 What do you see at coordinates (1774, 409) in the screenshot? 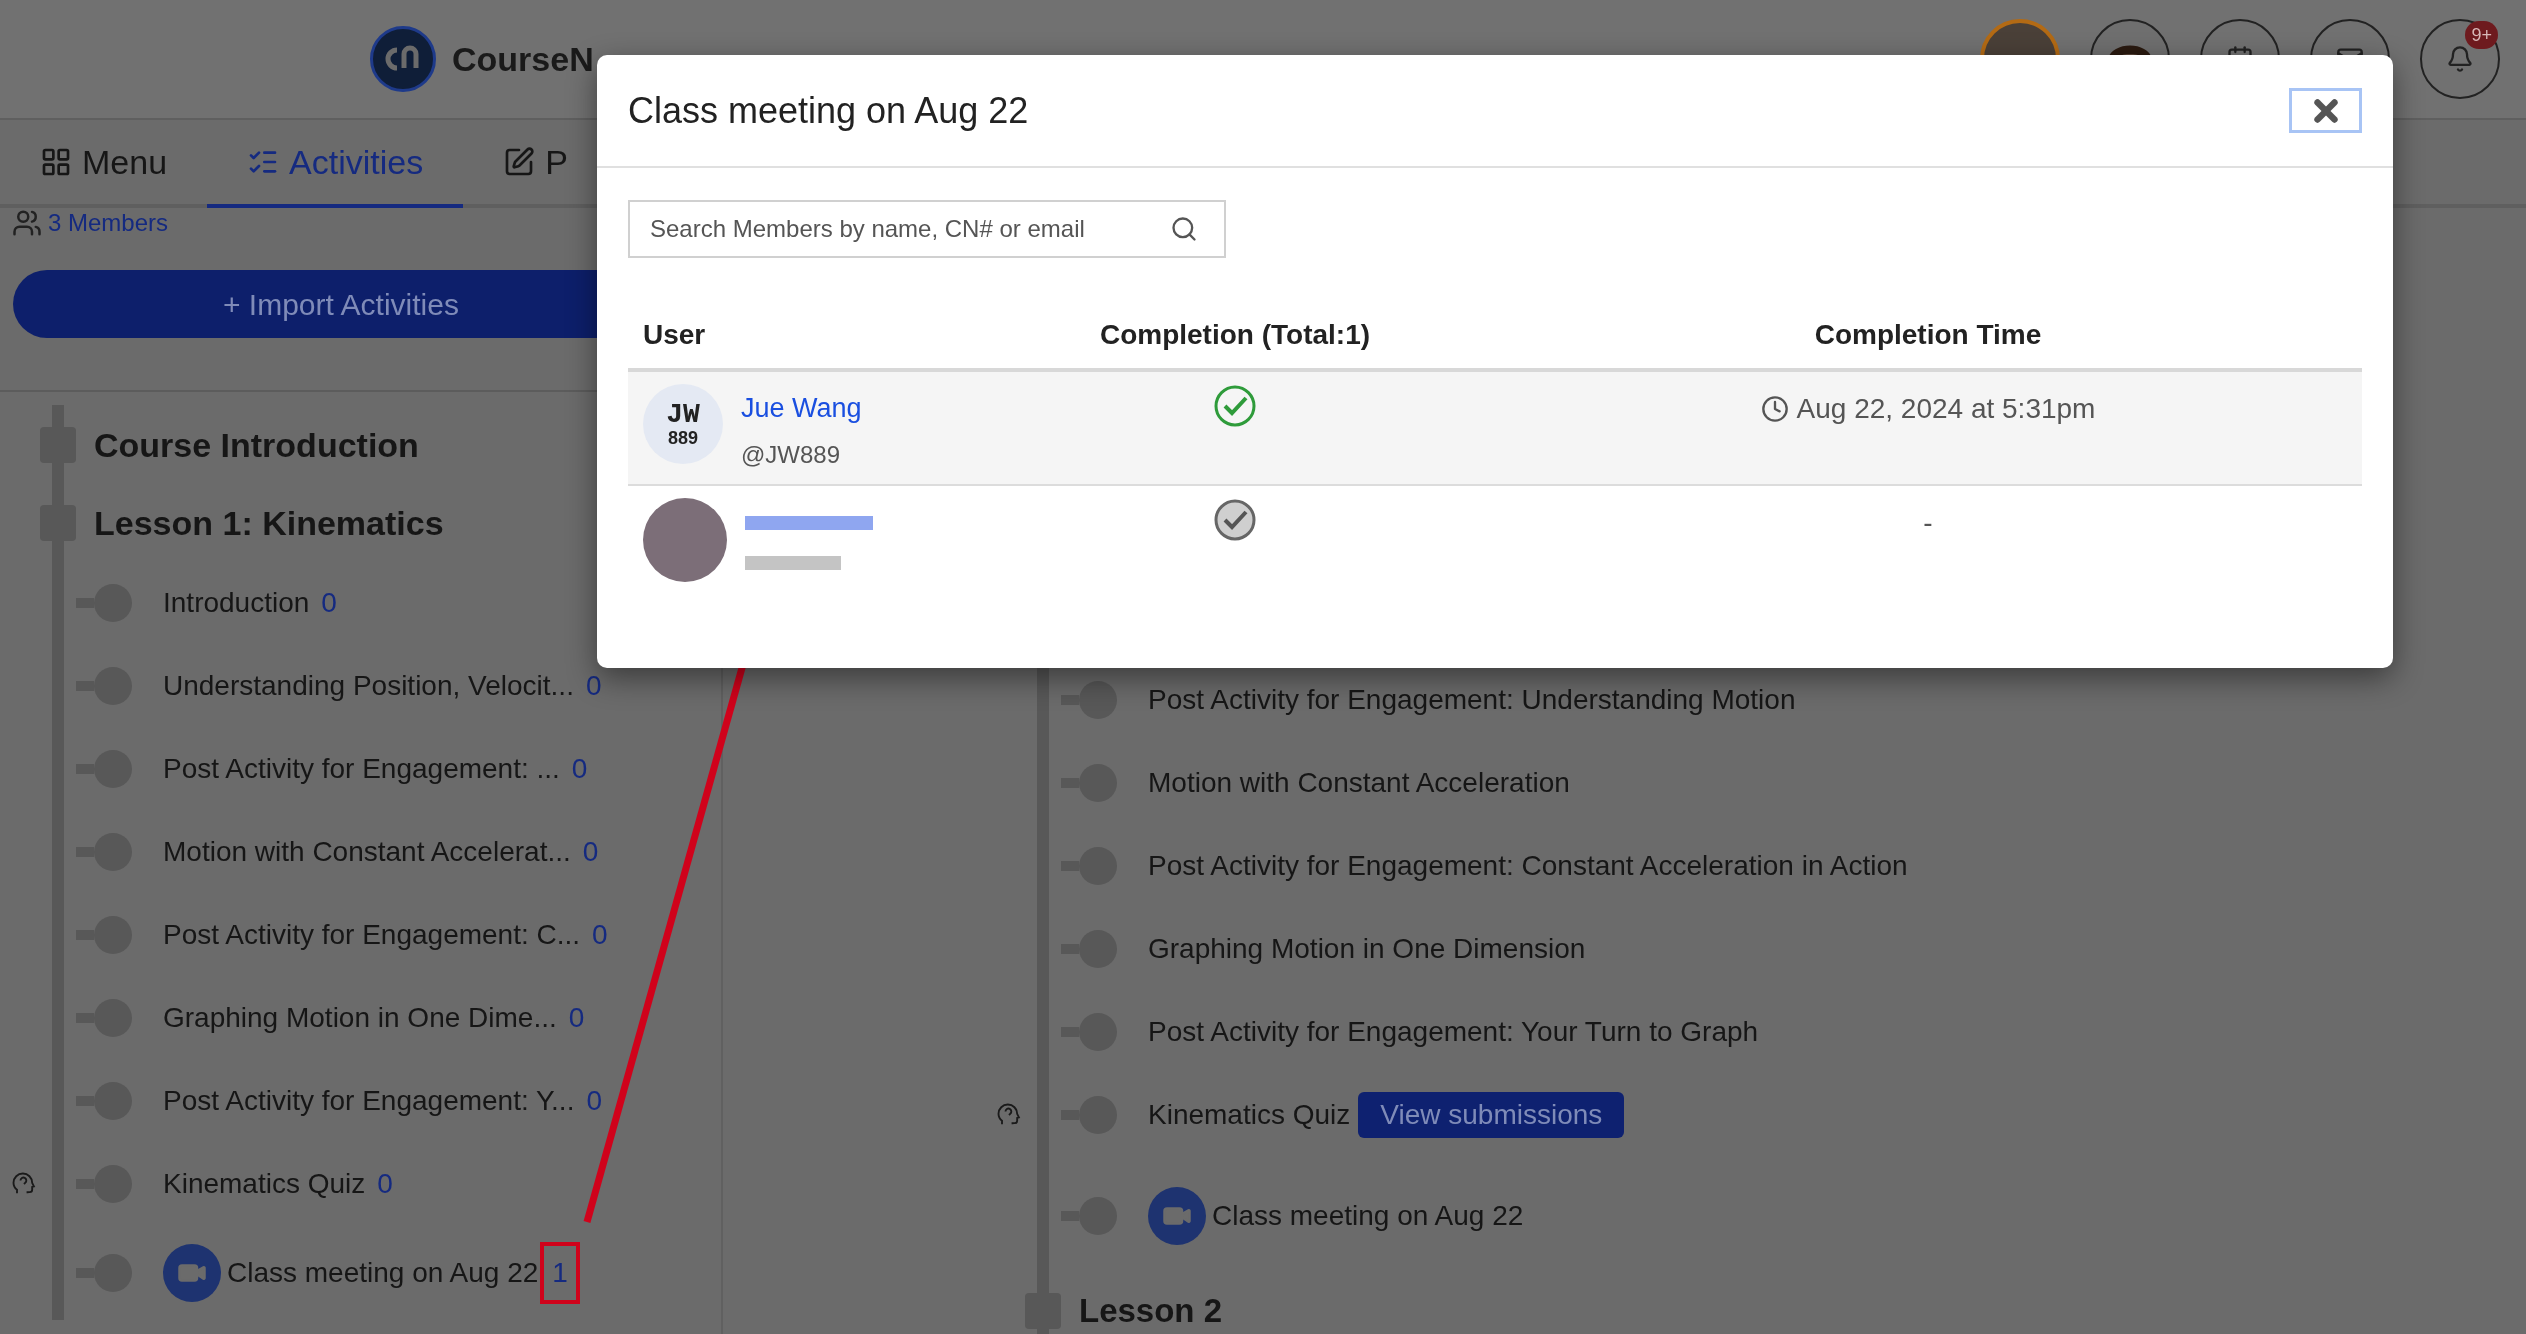
I see `clock-icon` at bounding box center [1774, 409].